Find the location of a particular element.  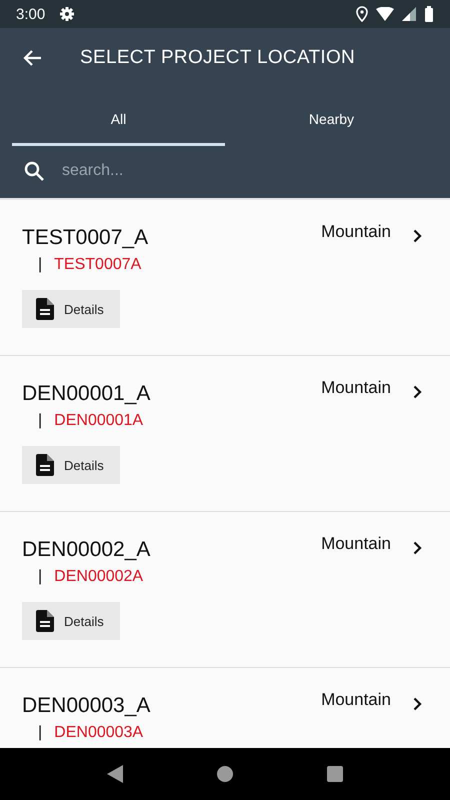

location-code: DEN00003A is located at coordinates (99, 733).